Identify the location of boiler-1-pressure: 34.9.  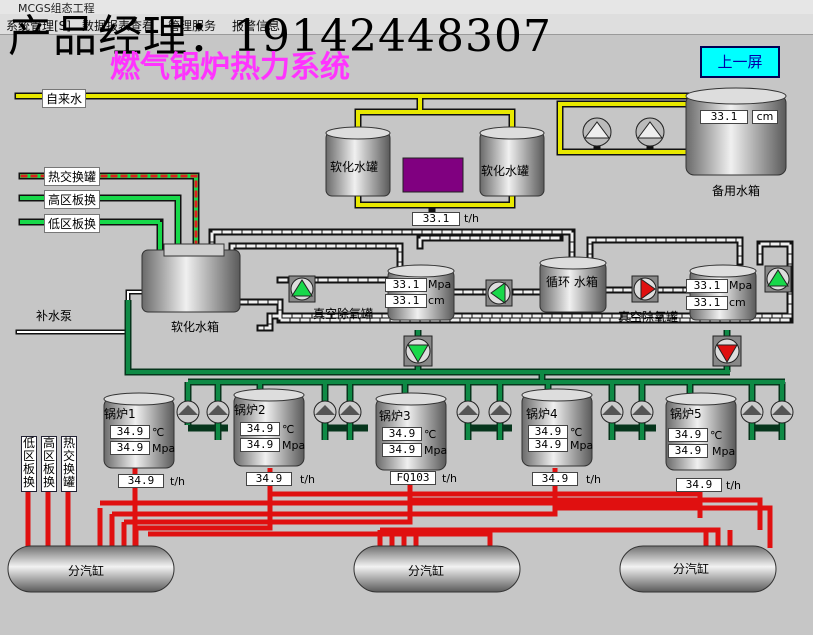
(130, 448).